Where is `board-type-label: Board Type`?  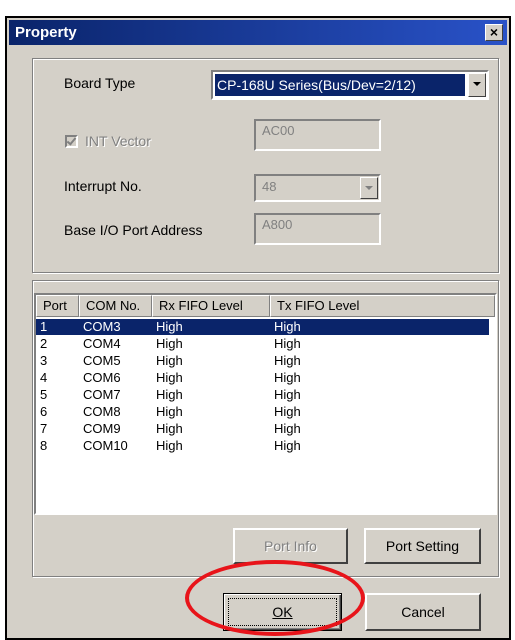
board-type-label: Board Type is located at coordinates (100, 83).